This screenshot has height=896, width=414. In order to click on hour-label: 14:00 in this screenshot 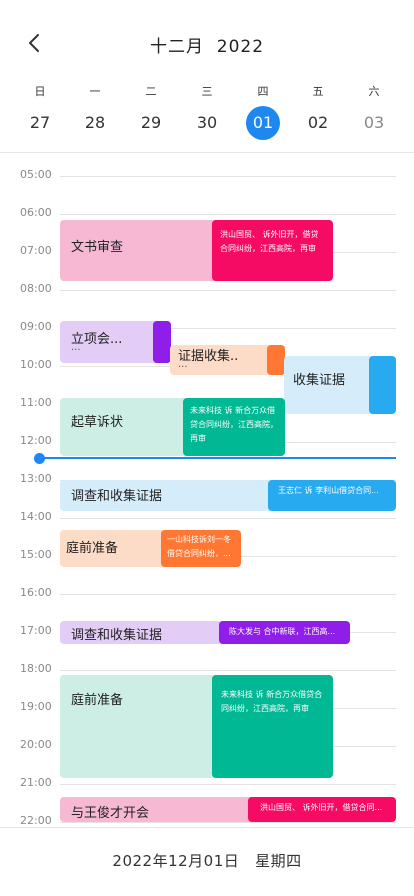, I will do `click(36, 516)`.